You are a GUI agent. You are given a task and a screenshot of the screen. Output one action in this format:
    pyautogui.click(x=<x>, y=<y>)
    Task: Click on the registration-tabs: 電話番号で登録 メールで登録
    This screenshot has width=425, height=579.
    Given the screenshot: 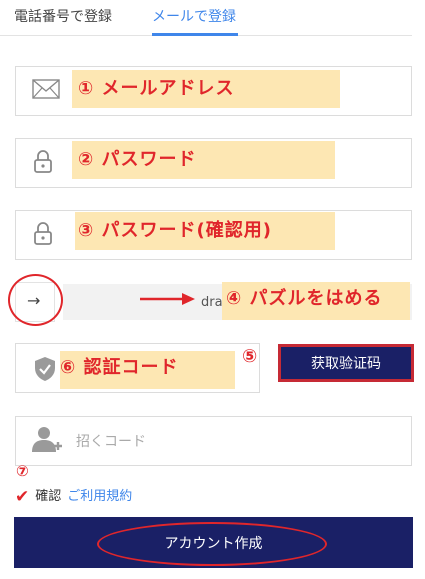 What is the action you would take?
    pyautogui.click(x=206, y=18)
    